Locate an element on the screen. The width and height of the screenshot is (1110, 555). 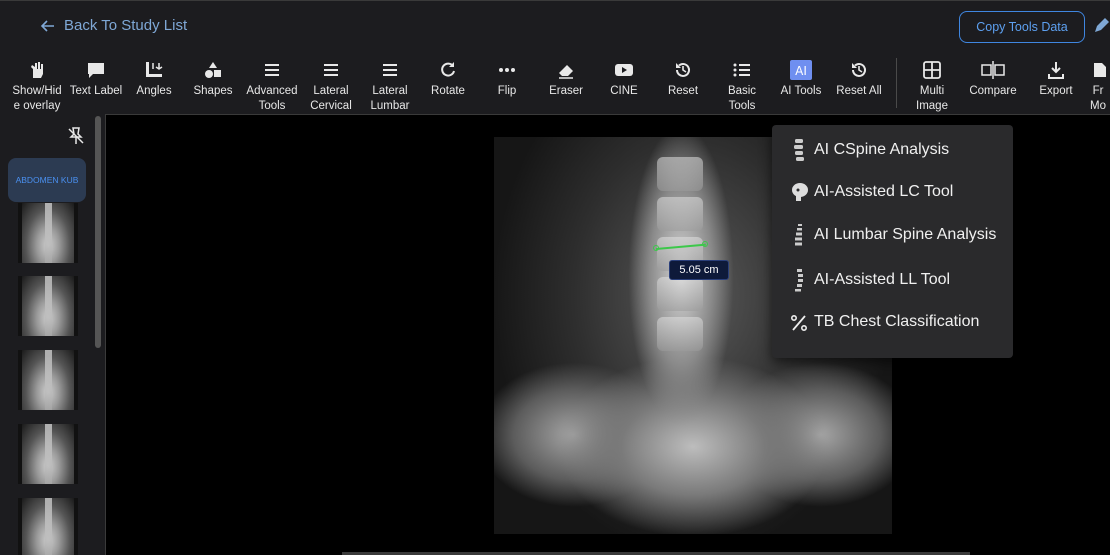
dots-icon is located at coordinates (507, 70).